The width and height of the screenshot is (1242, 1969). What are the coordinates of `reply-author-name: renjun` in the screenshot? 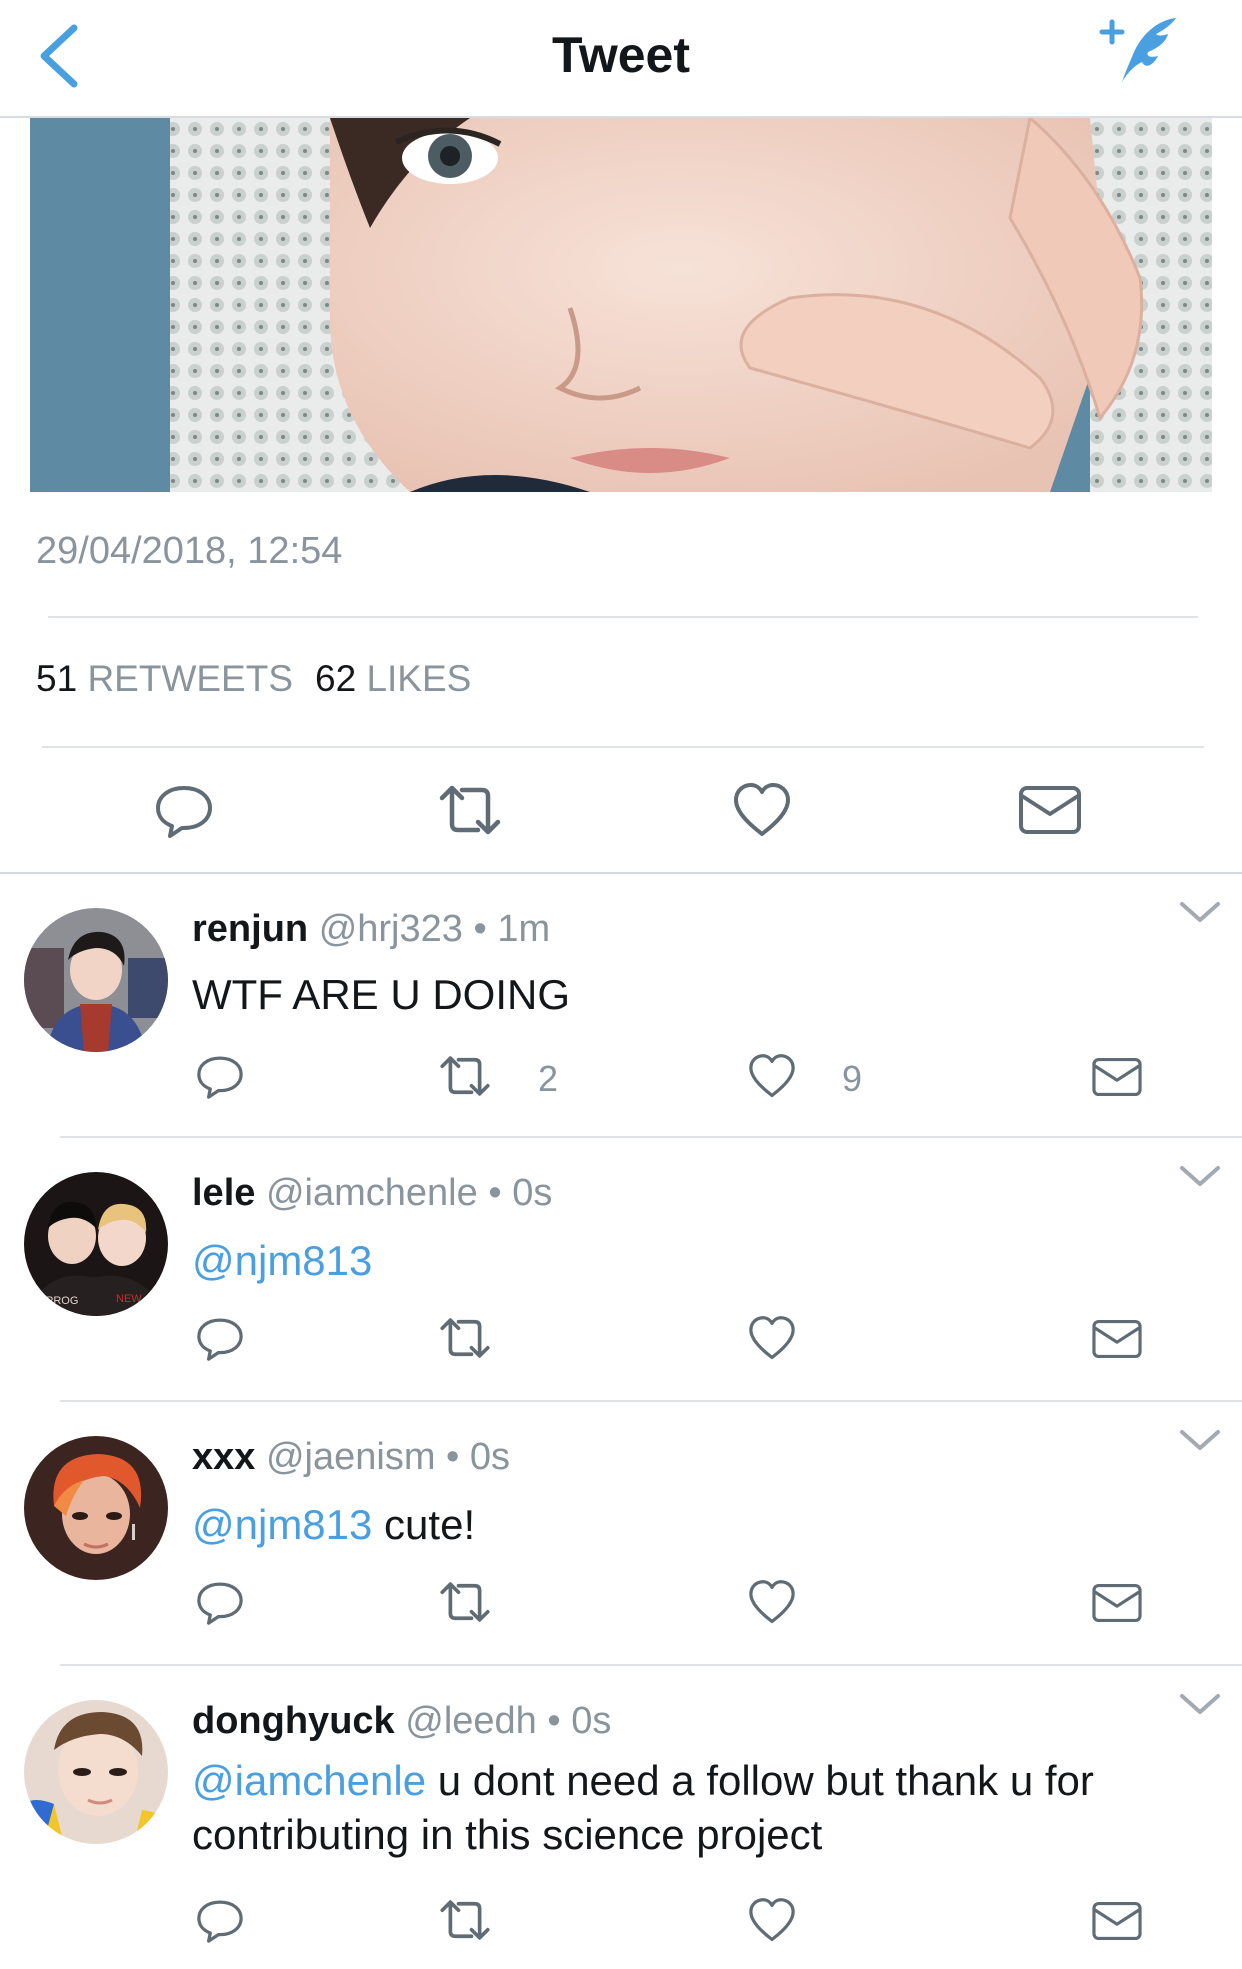 It's located at (250, 929).